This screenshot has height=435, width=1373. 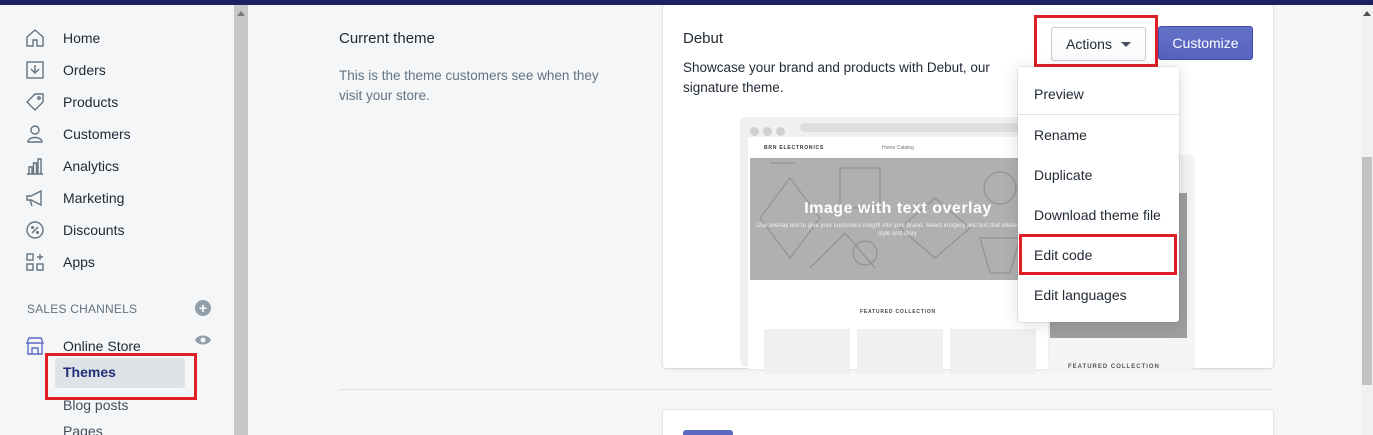 I want to click on preview-nav: Home Catalog, so click(x=898, y=148).